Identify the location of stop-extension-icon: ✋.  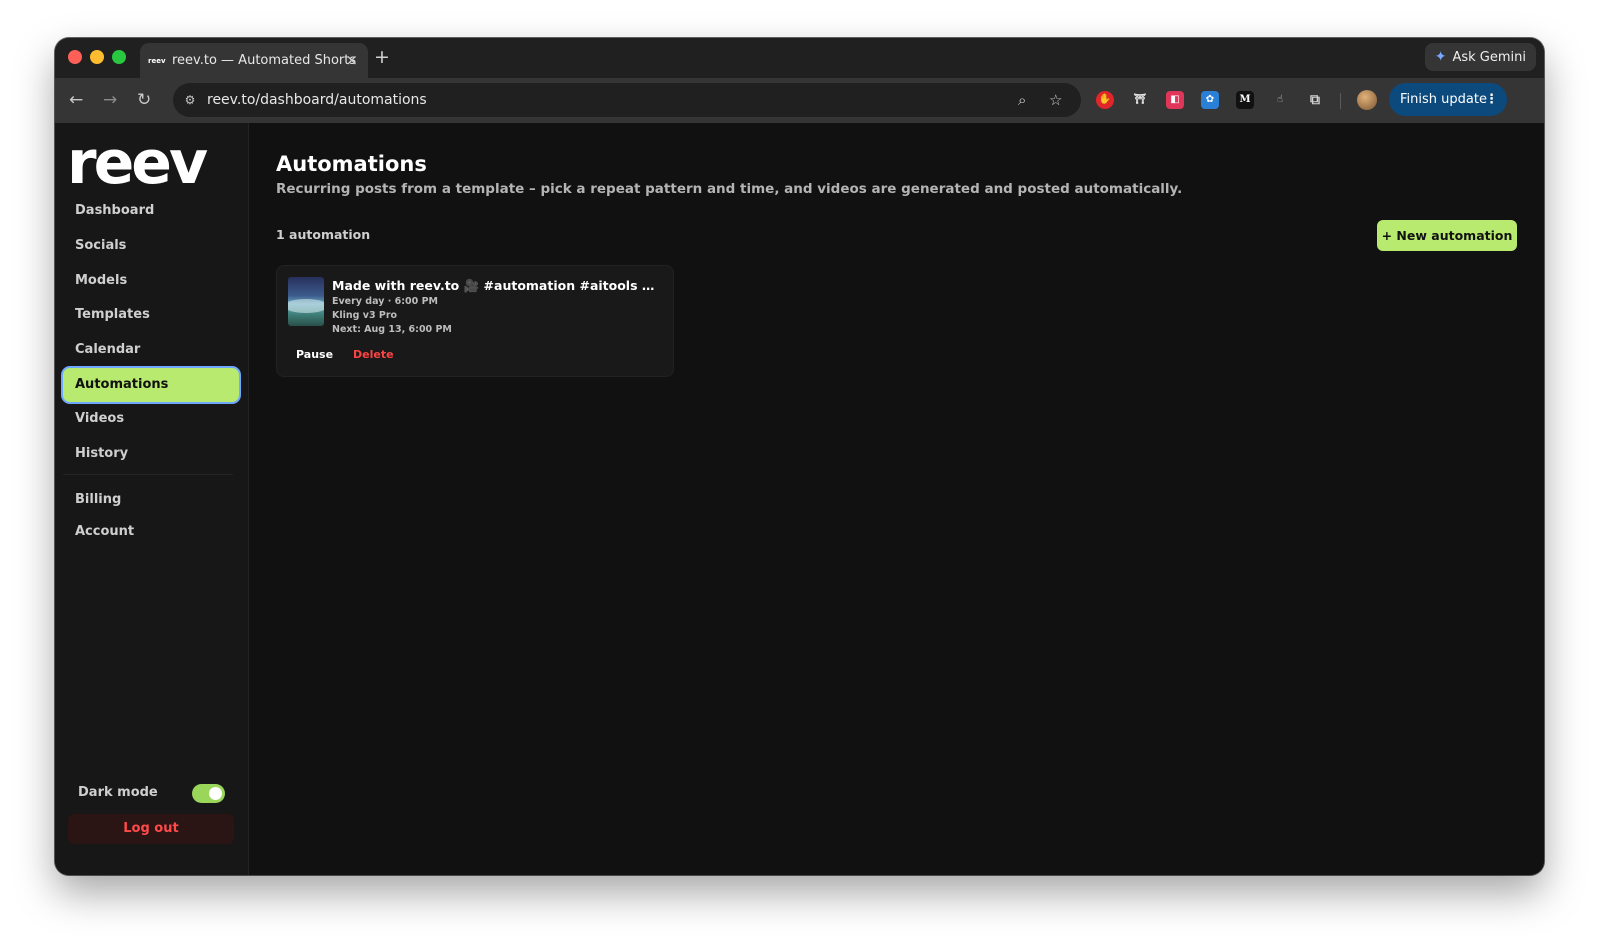
(1105, 100).